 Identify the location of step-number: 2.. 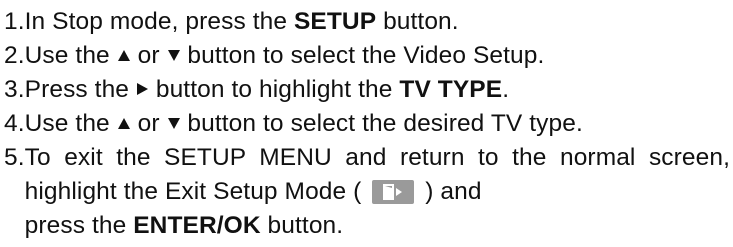
(14, 55).